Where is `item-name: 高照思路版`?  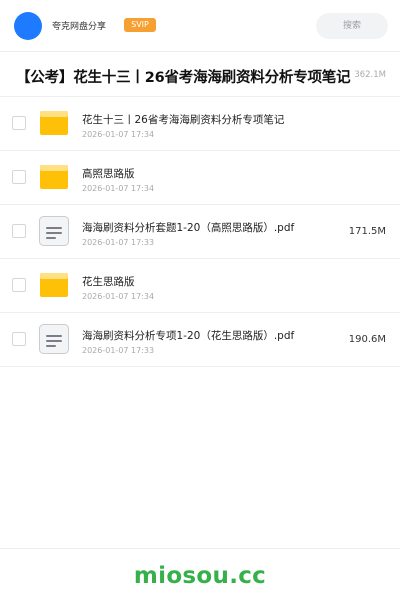 item-name: 高照思路版 is located at coordinates (108, 173).